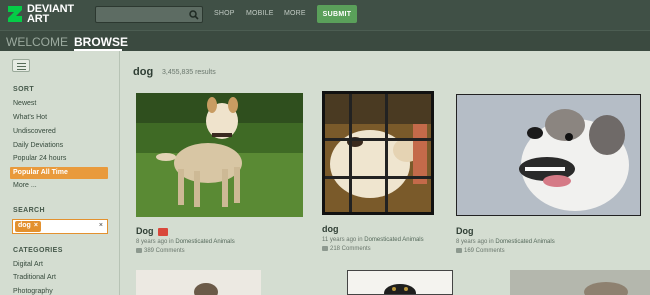 This screenshot has width=650, height=295. What do you see at coordinates (15, 14) in the screenshot?
I see `deviantart-logo-icon` at bounding box center [15, 14].